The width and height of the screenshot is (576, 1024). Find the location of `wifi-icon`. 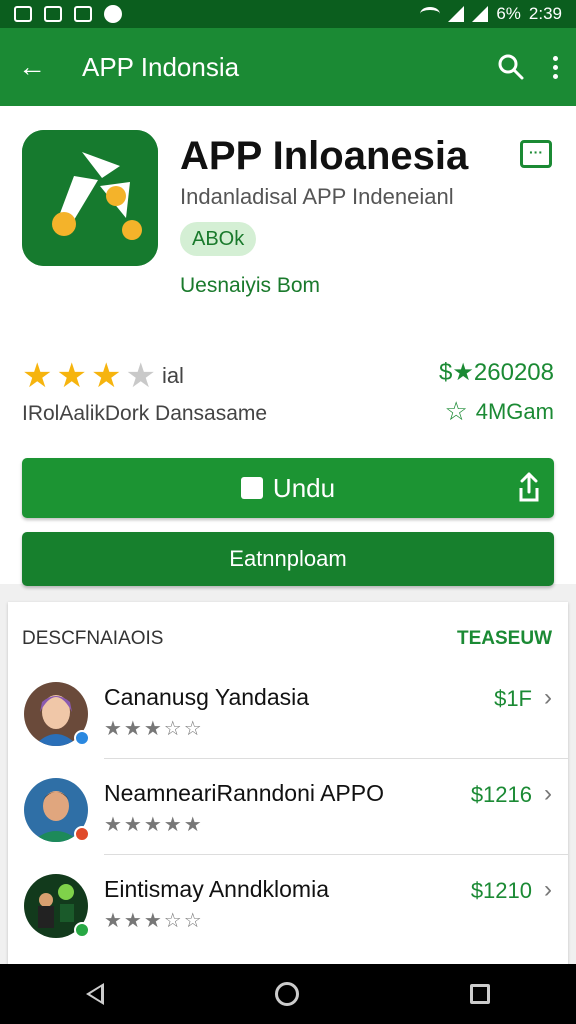

wifi-icon is located at coordinates (430, 14).